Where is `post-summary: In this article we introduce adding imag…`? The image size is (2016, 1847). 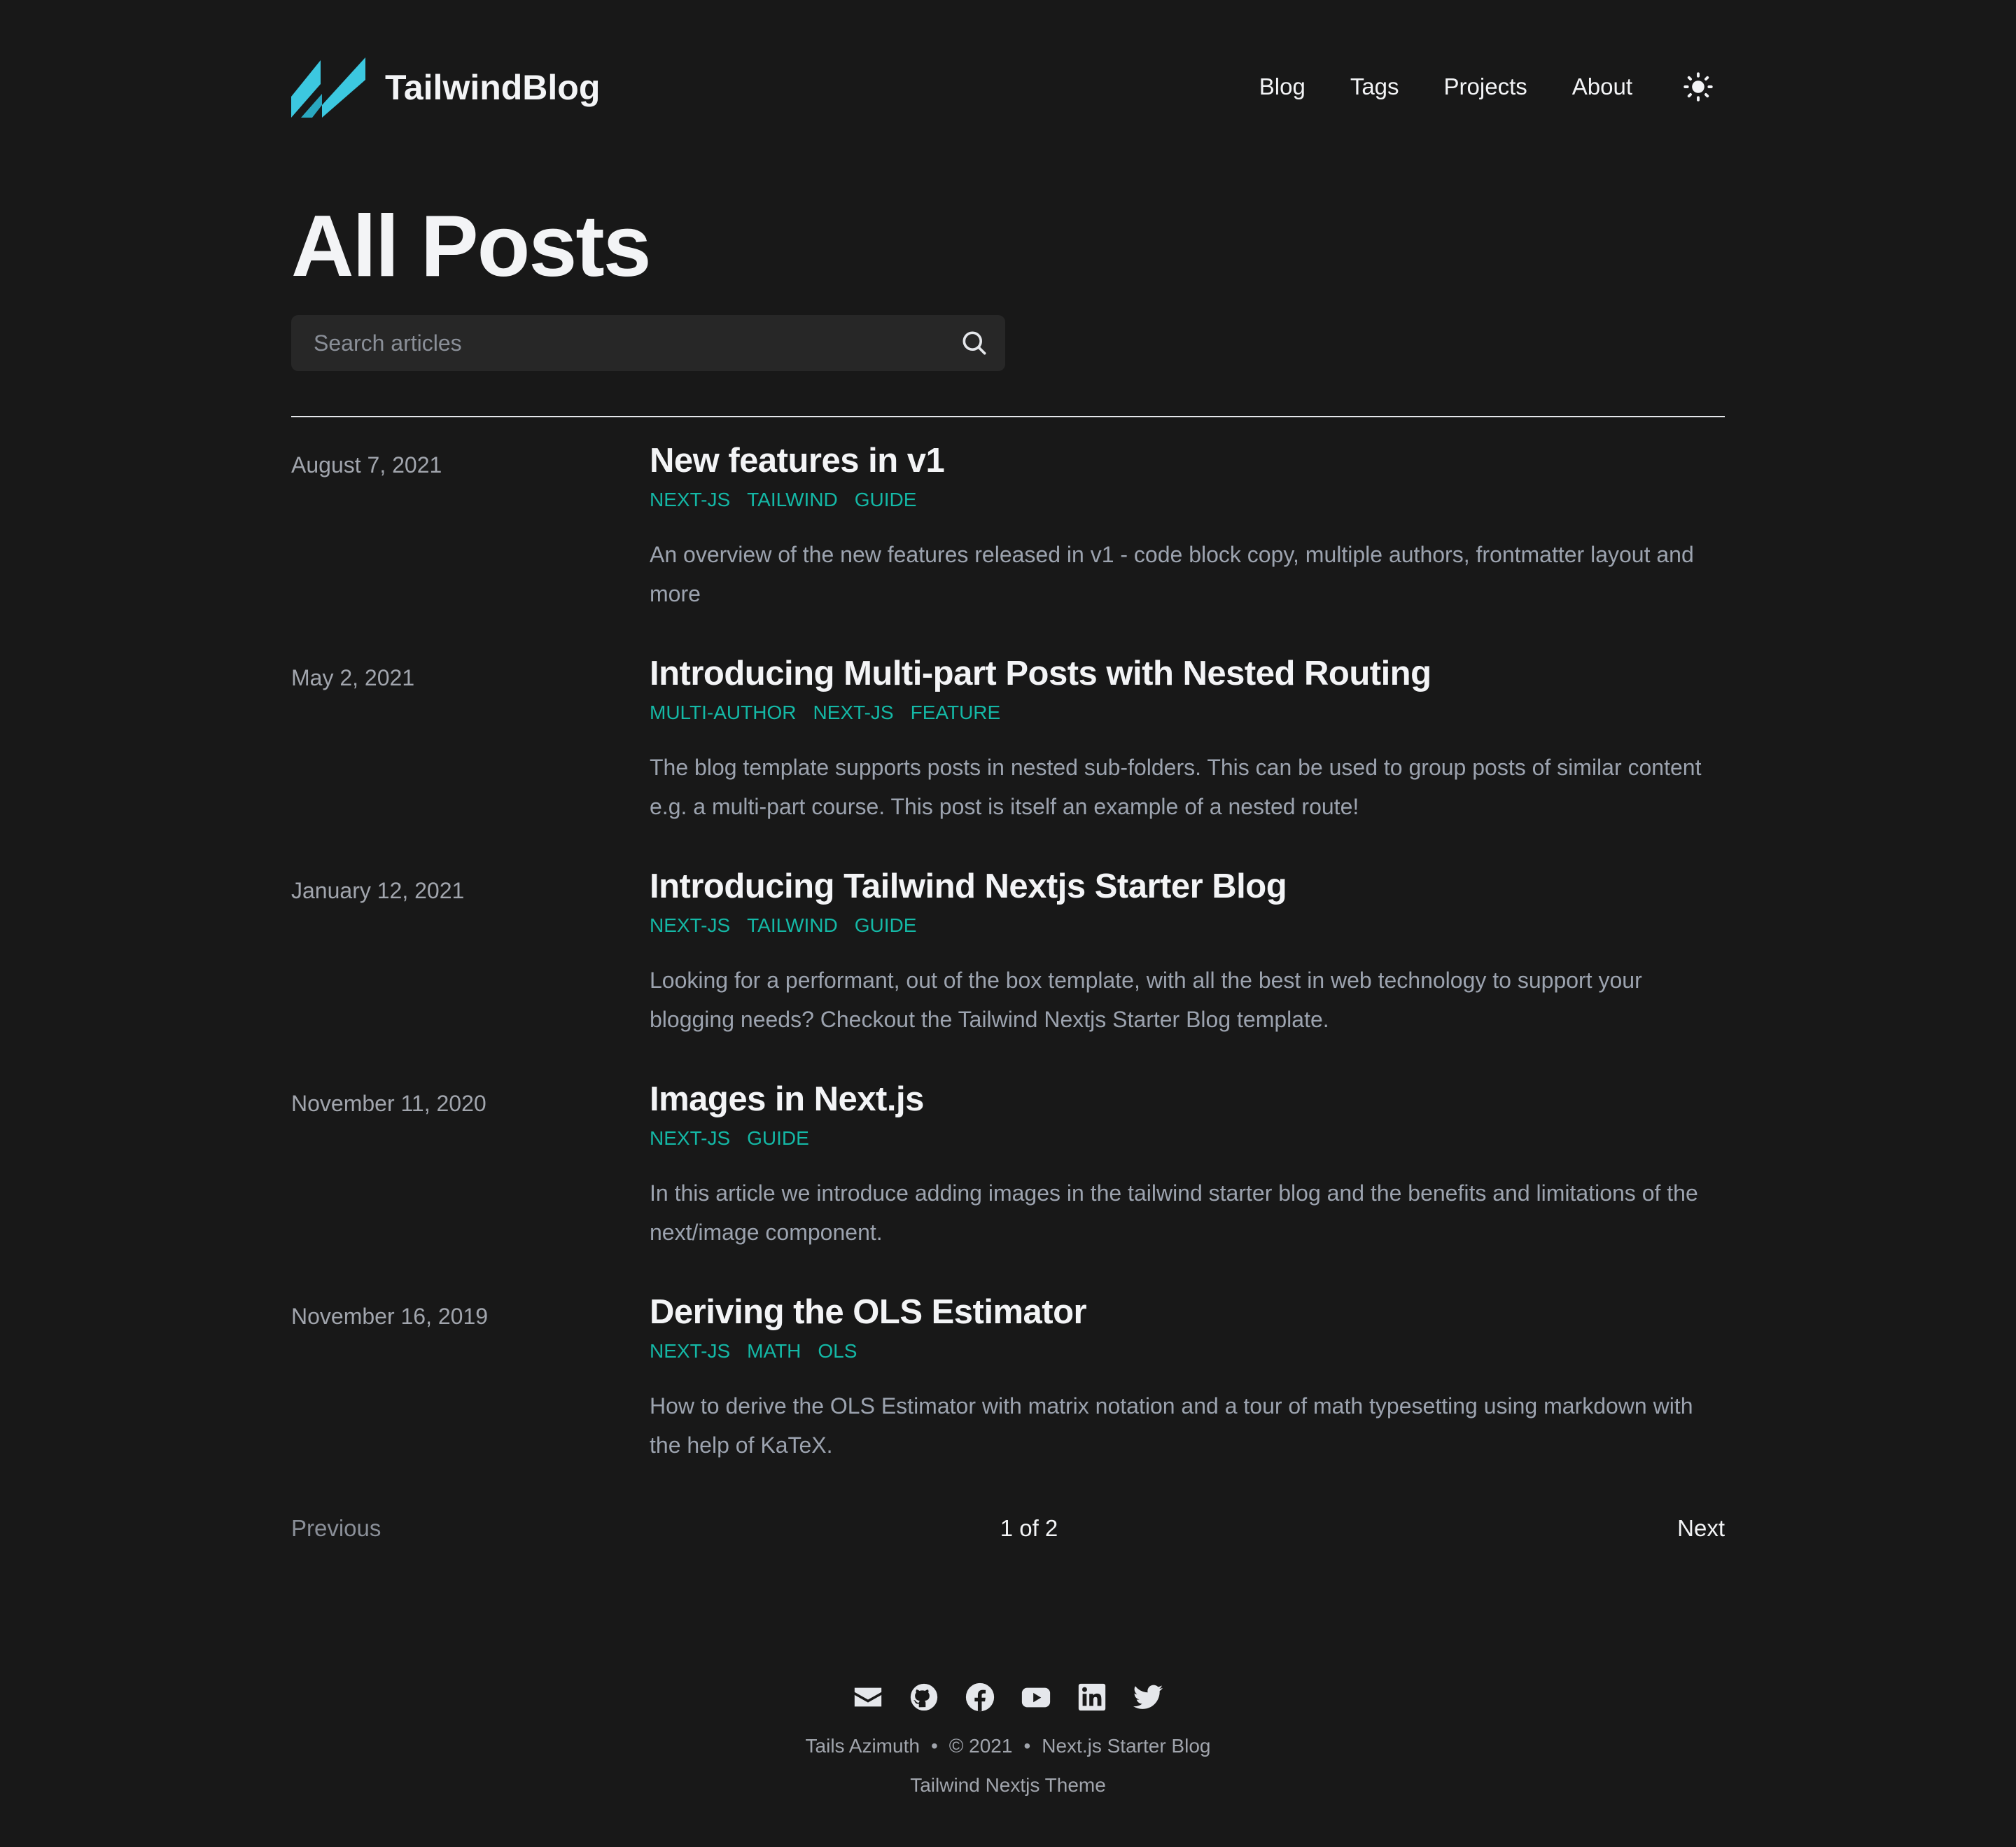
post-summary: In this article we introduce adding imag… is located at coordinates (1174, 1212).